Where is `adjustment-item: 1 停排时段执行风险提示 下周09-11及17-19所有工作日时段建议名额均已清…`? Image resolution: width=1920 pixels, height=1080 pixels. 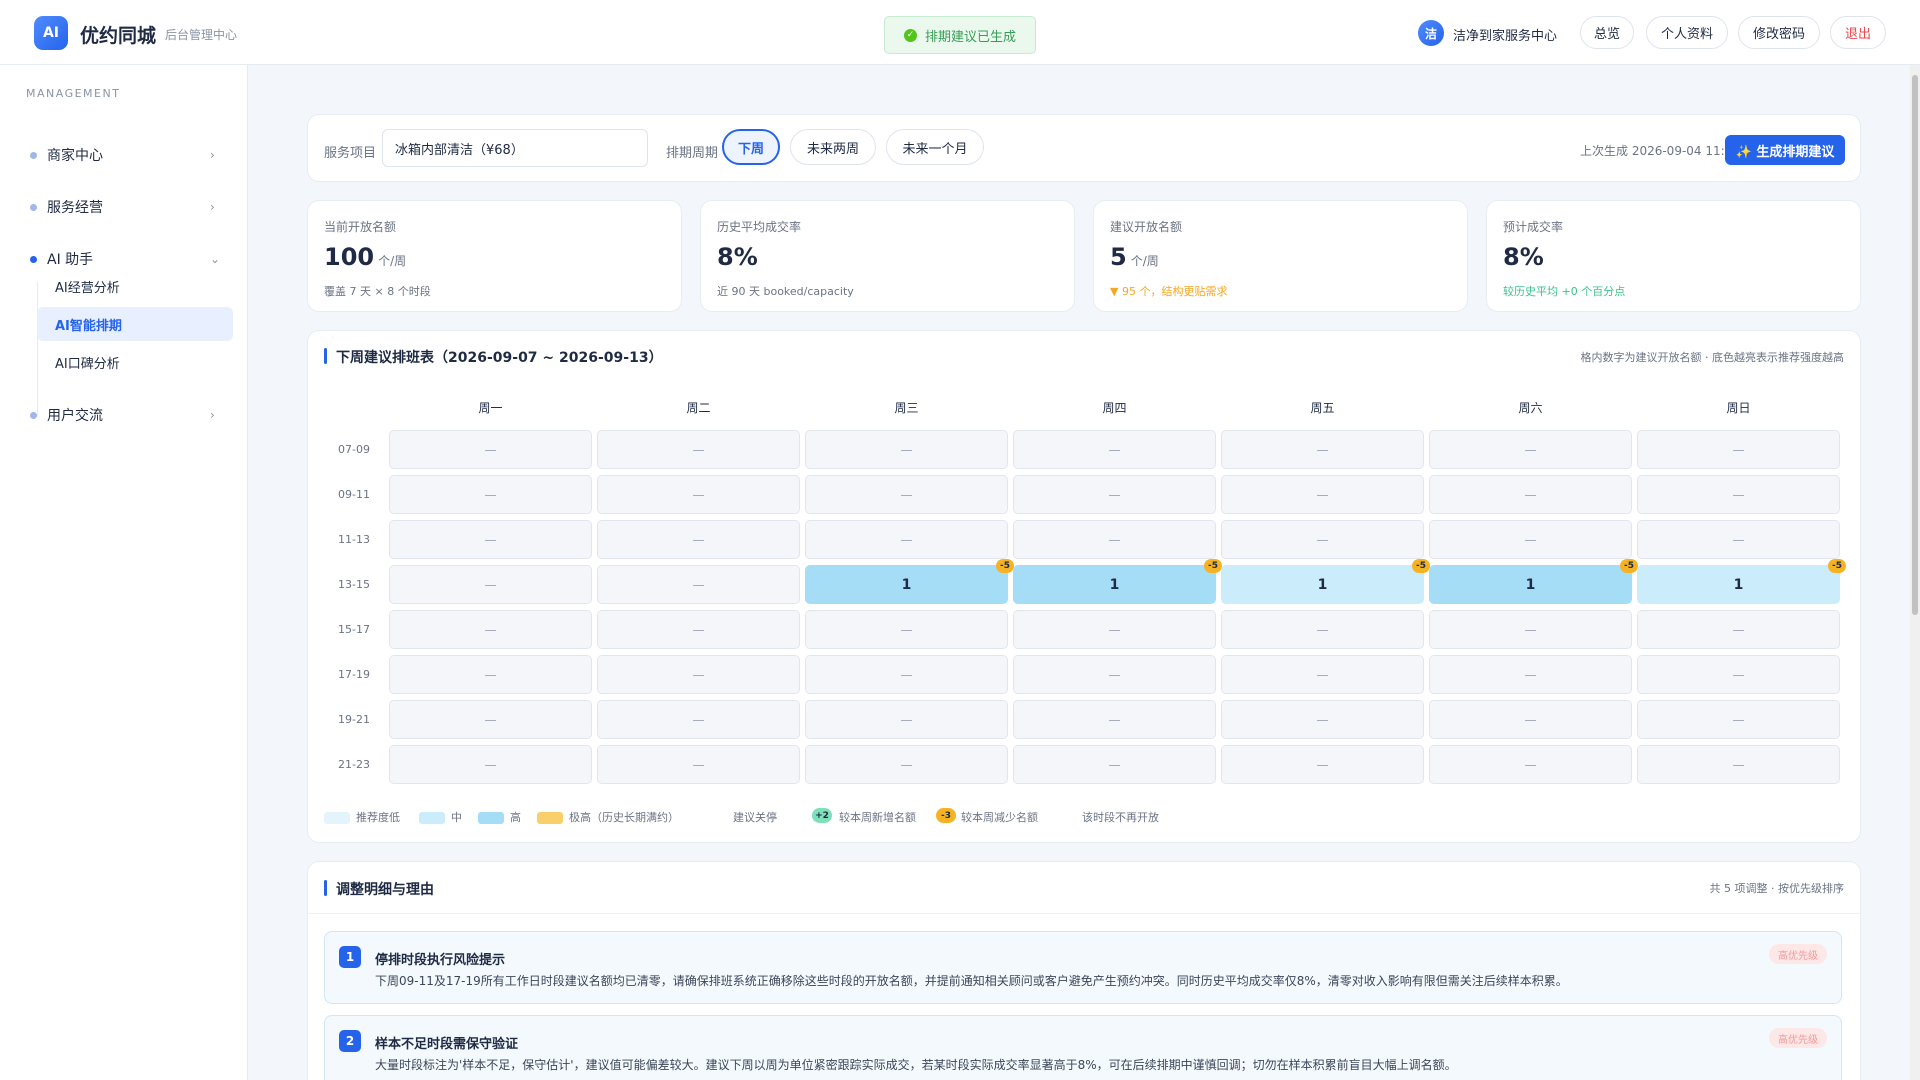 adjustment-item: 1 停排时段执行风险提示 下周09-11及17-19所有工作日时段建议名额均已清… is located at coordinates (1083, 967).